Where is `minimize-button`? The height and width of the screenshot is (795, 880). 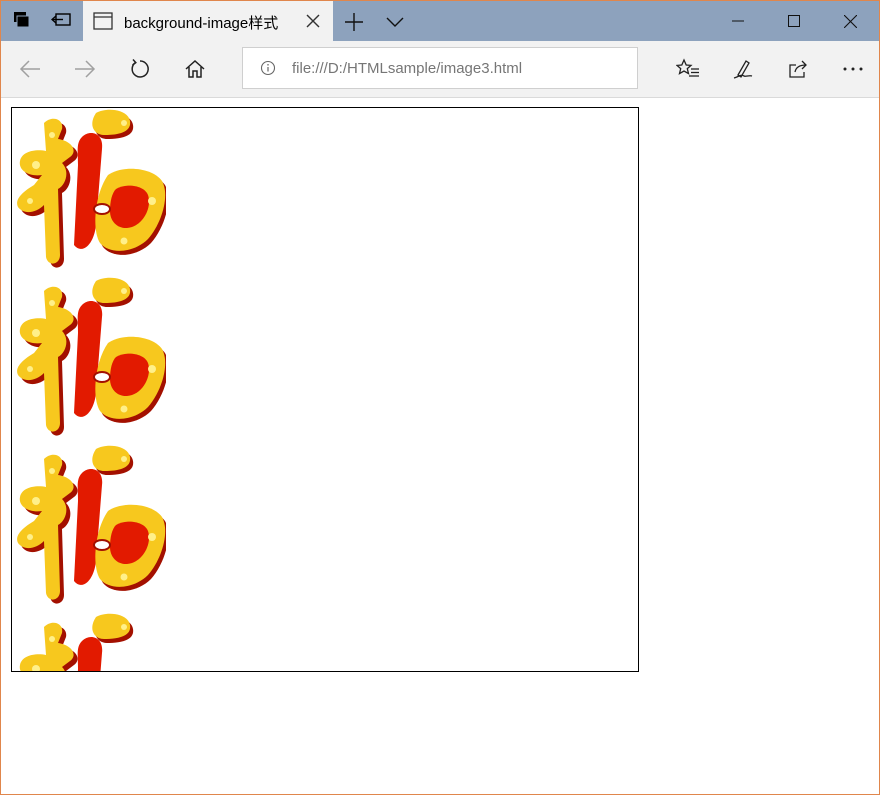 minimize-button is located at coordinates (738, 21).